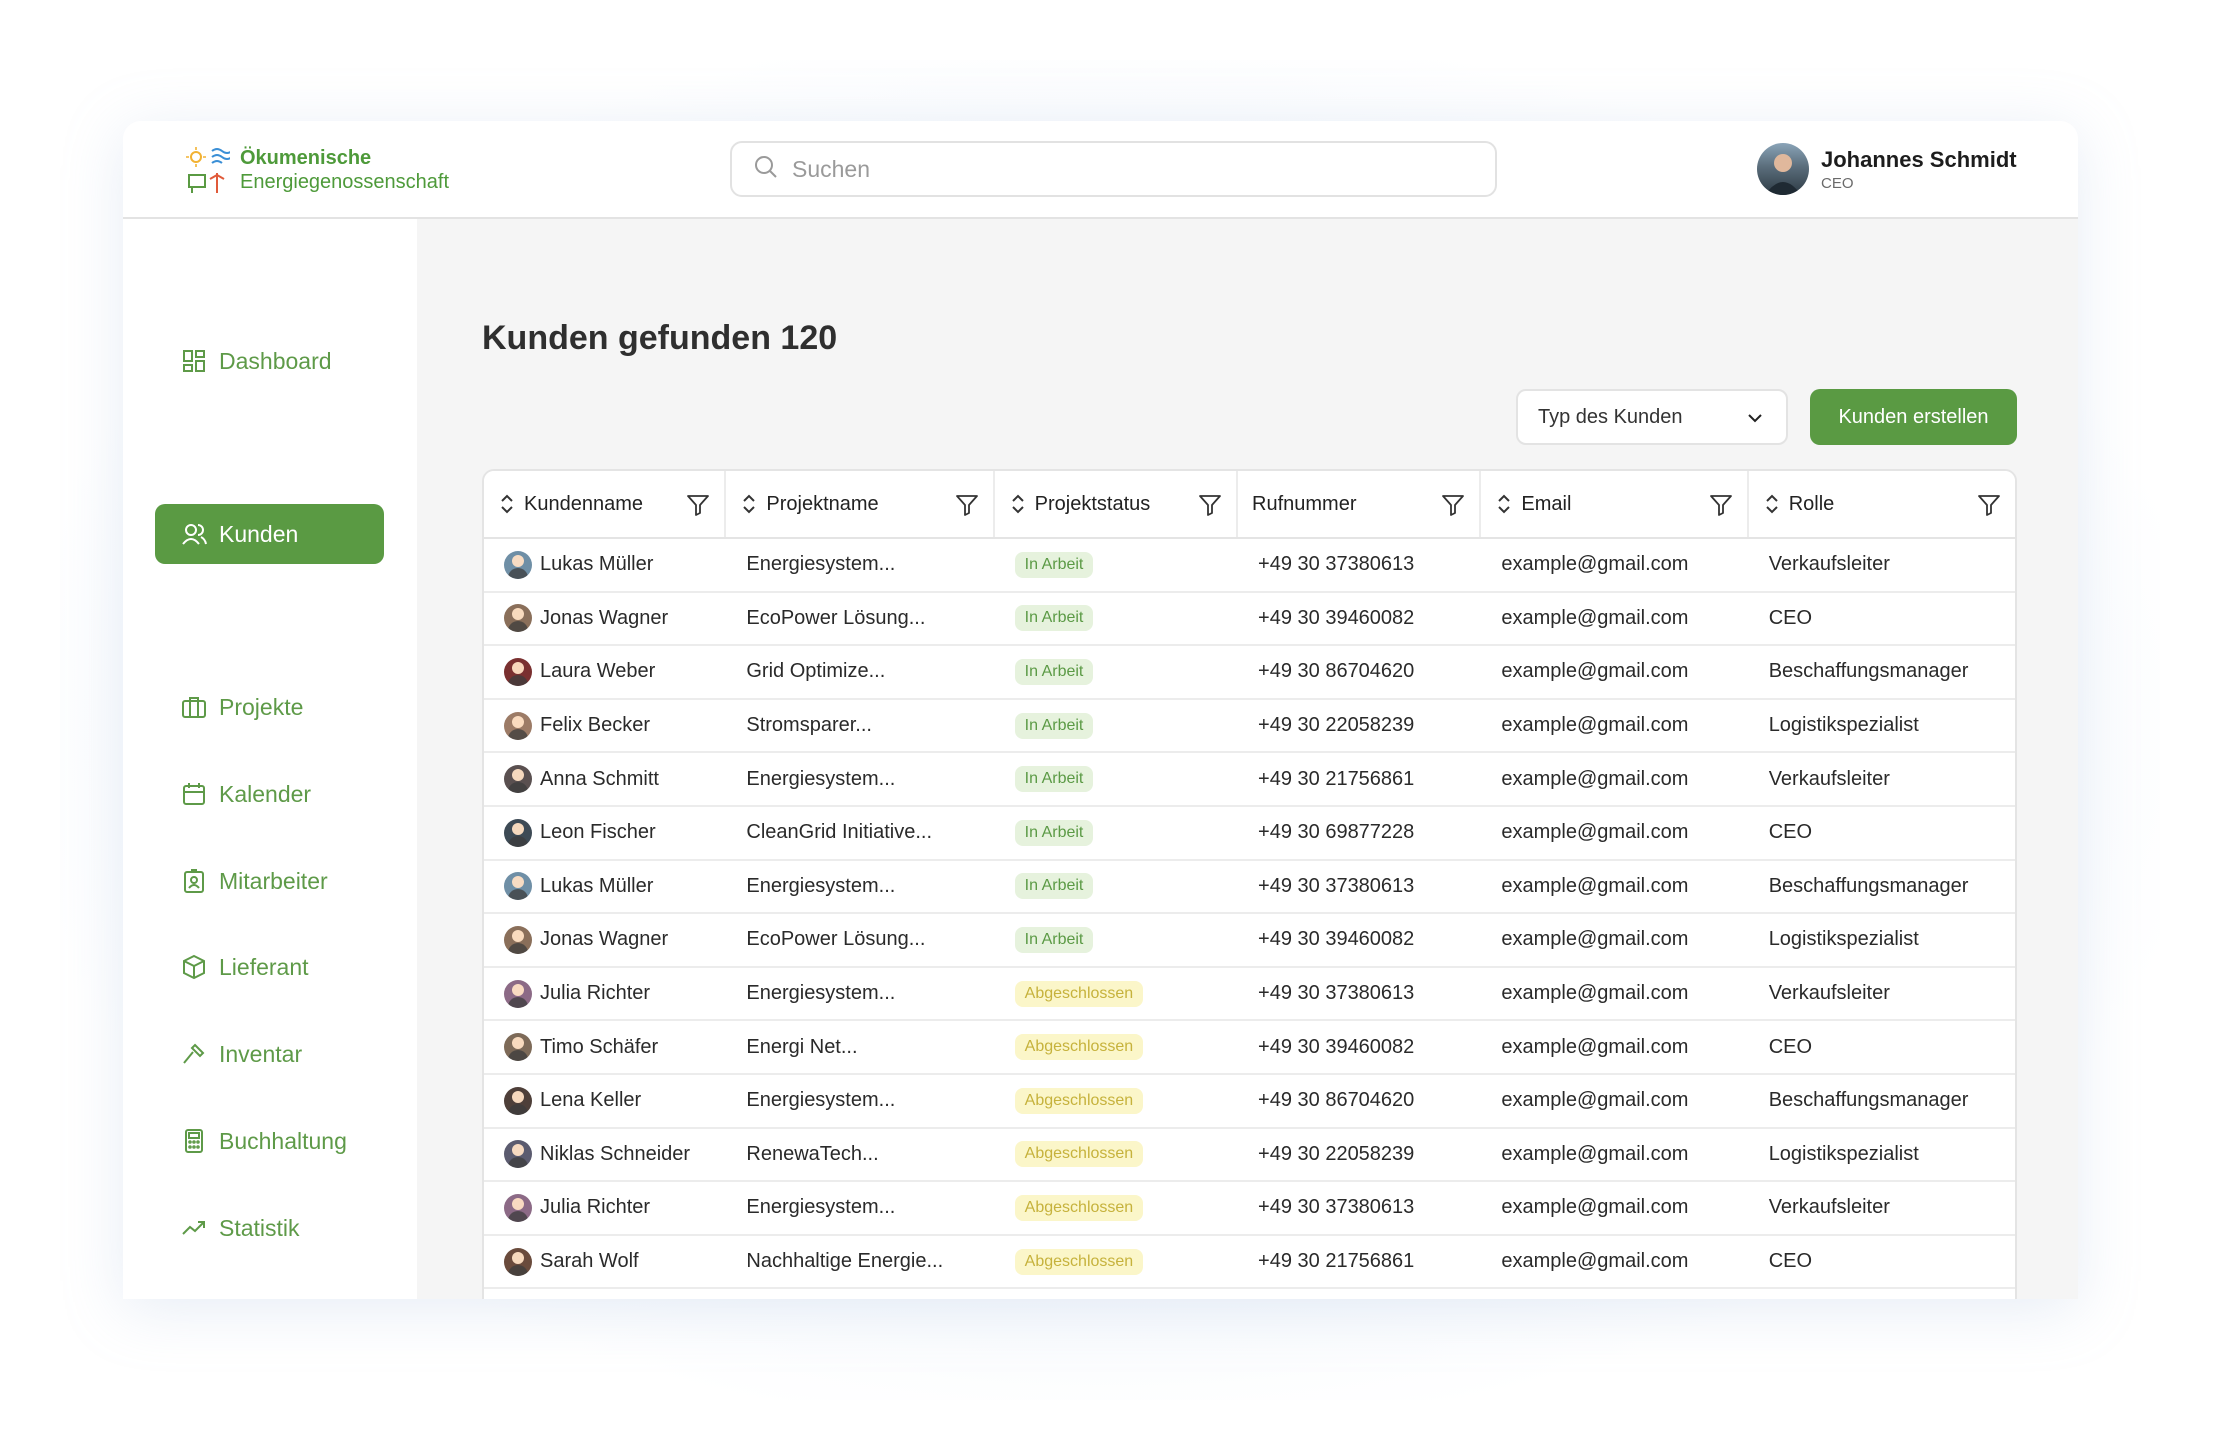 The height and width of the screenshot is (1452, 2223). I want to click on customer-type-select: Typ des Kunden, so click(1652, 417).